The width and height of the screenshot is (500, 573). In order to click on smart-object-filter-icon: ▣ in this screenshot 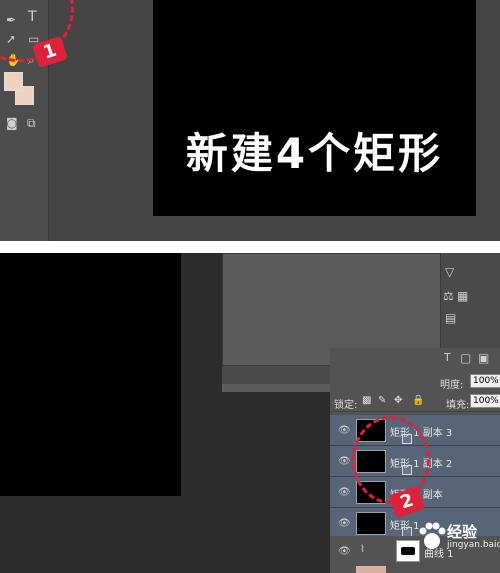, I will do `click(483, 358)`.